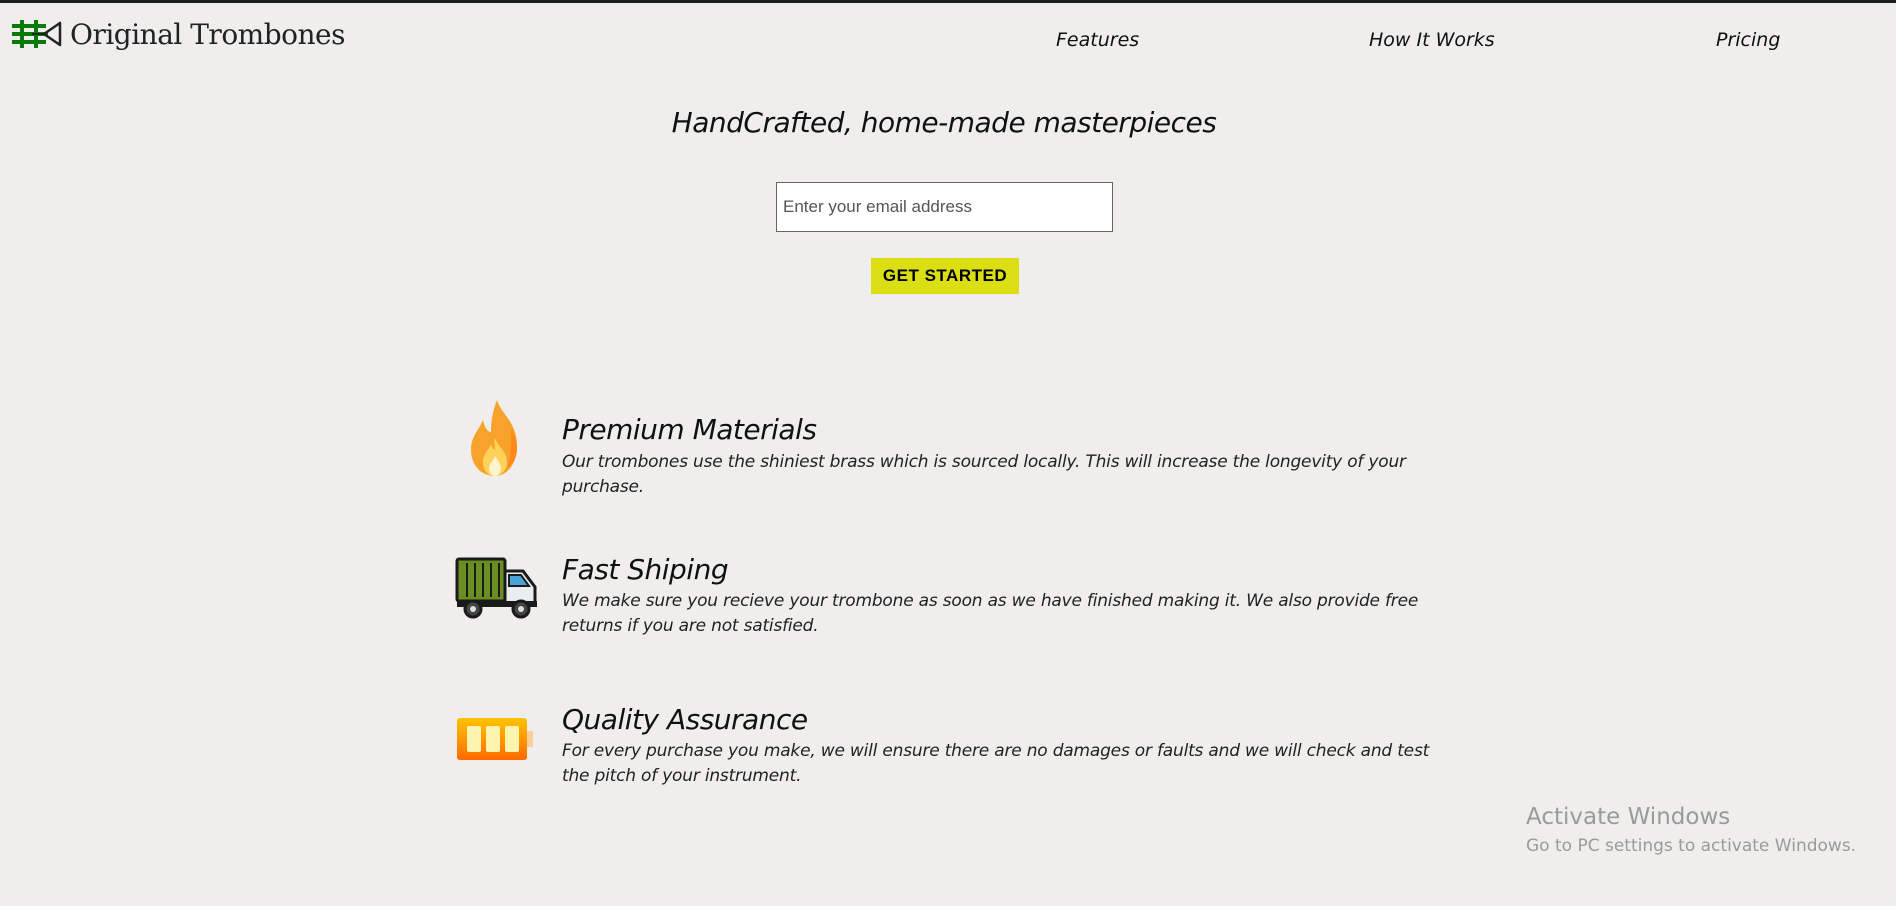  Describe the element at coordinates (1432, 40) in the screenshot. I see `nav-link-how-it-works: How It Works` at that location.